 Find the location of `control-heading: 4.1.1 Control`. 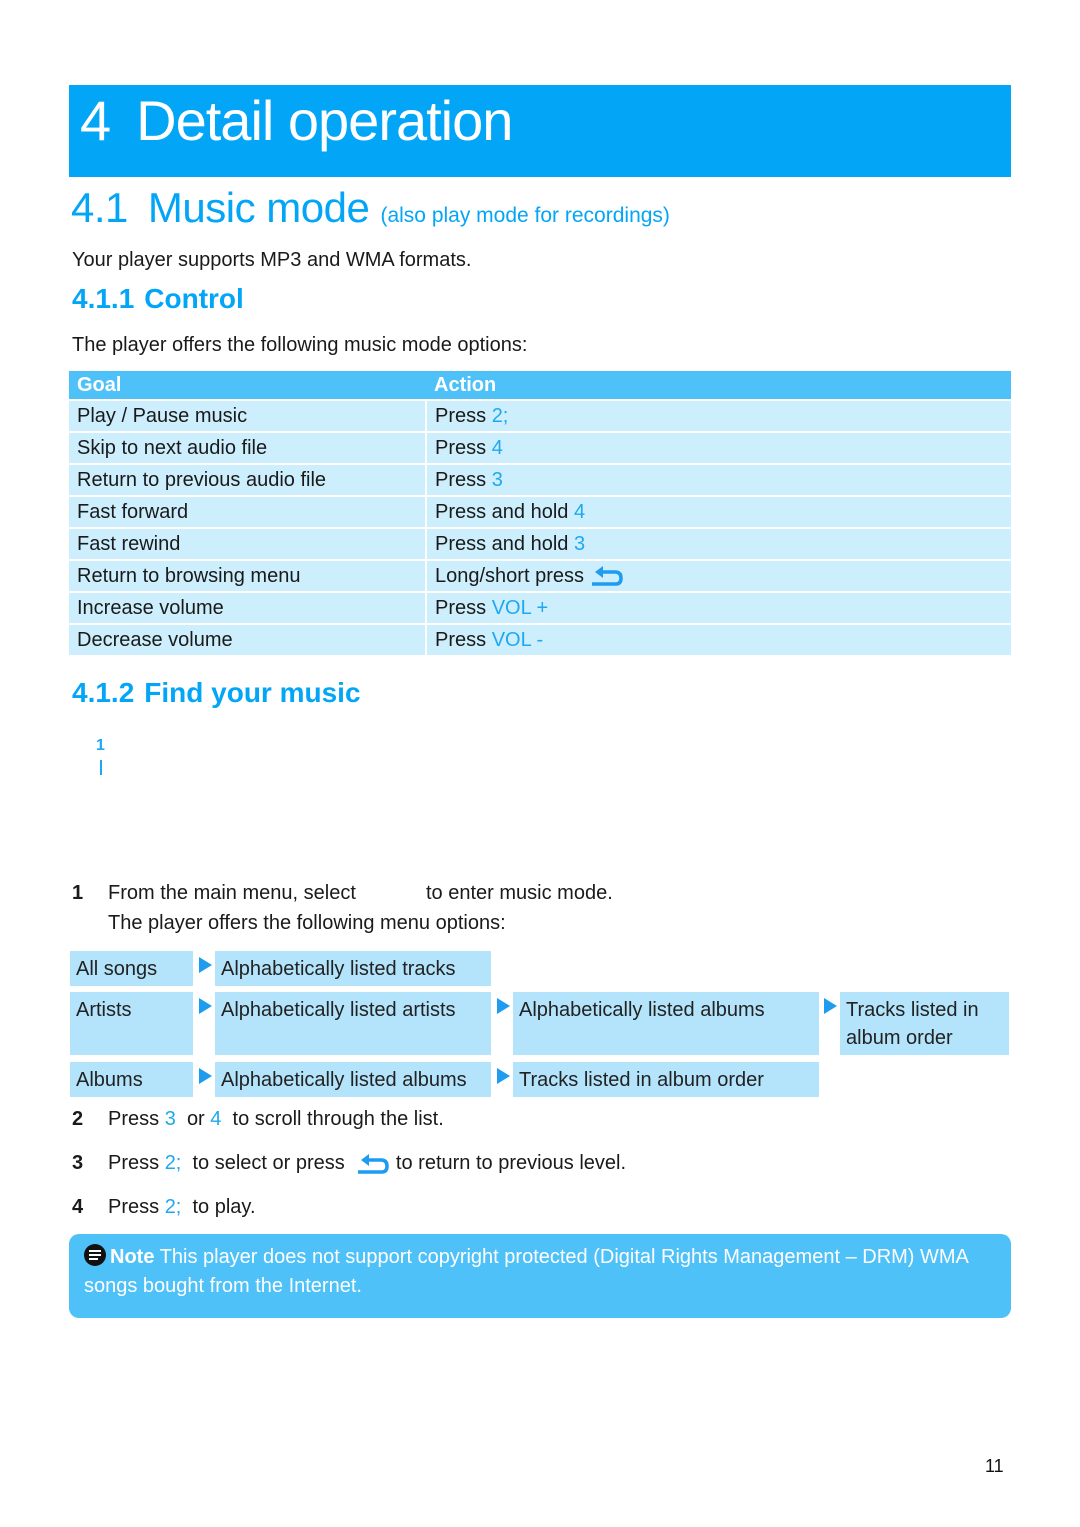

control-heading: 4.1.1 Control is located at coordinates (158, 299).